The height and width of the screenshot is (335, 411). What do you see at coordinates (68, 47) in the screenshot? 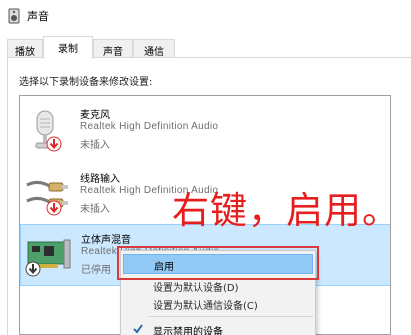
I see `tab-recording: 录制` at bounding box center [68, 47].